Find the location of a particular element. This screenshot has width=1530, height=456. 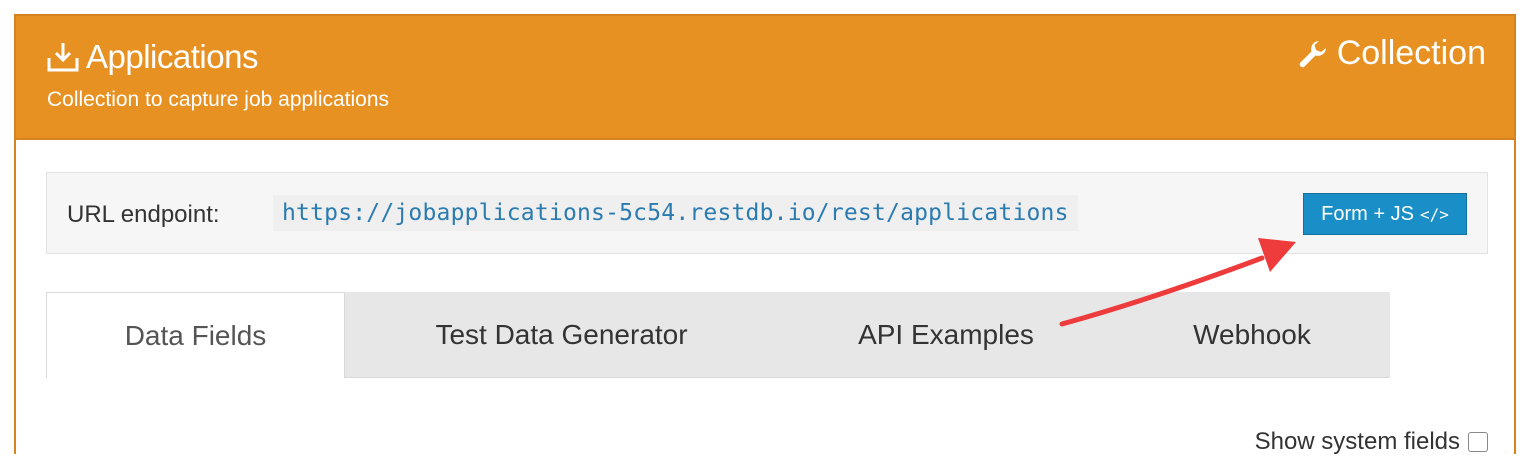

url-endpoint-label: URL endpoint: is located at coordinates (143, 214).